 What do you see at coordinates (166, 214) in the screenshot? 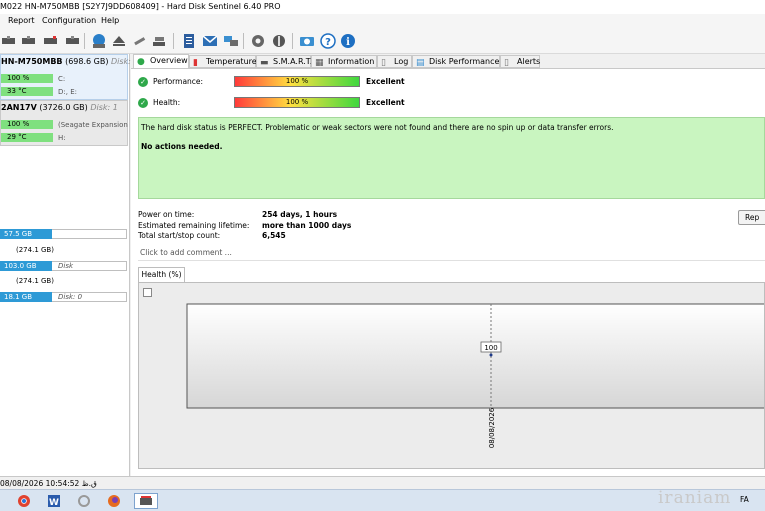
I see `power-on-label: Power on time:` at bounding box center [166, 214].